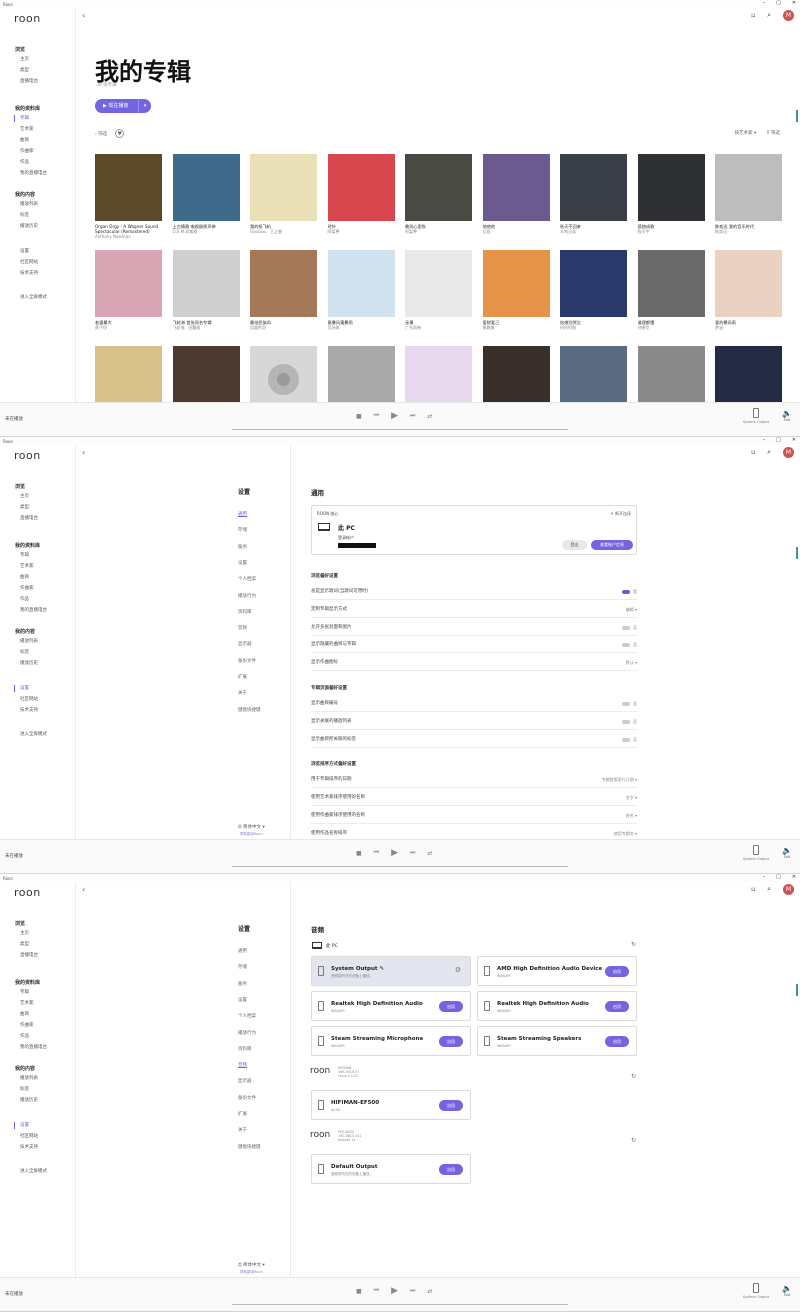 Image resolution: width=800 pixels, height=1312 pixels. Describe the element at coordinates (38, 1147) in the screenshot. I see `sidebar-item: 技术支持` at that location.